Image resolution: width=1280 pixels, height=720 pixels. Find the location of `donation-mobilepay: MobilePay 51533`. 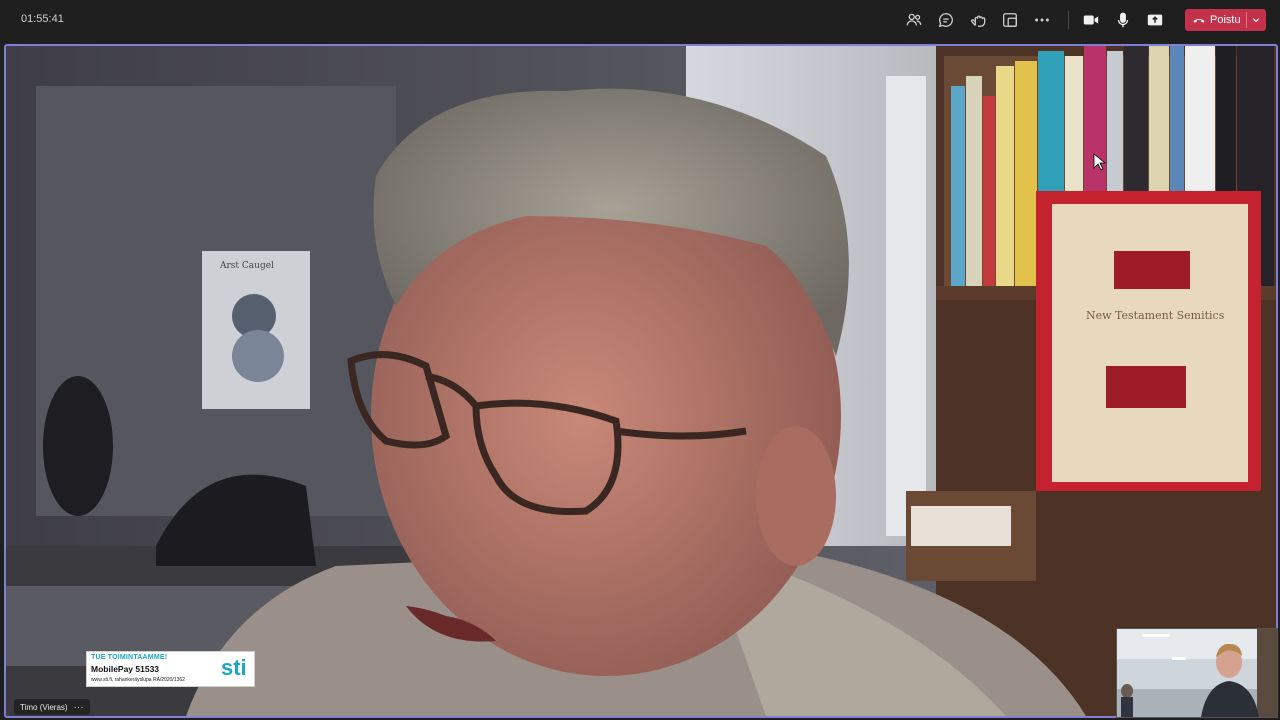

donation-mobilepay: MobilePay 51533 is located at coordinates (125, 669).